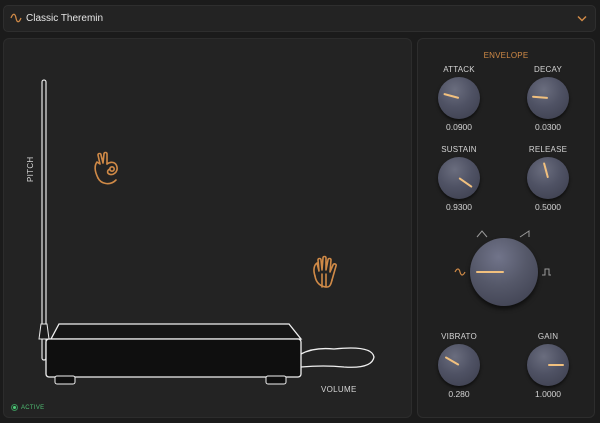 The image size is (600, 423). Describe the element at coordinates (14, 407) in the screenshot. I see `status-dot` at that location.